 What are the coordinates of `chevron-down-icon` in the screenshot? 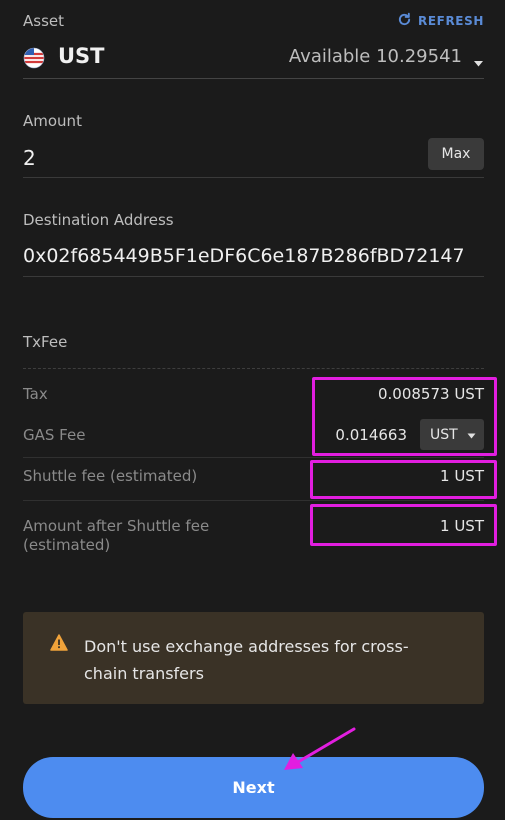 It's located at (478, 62).